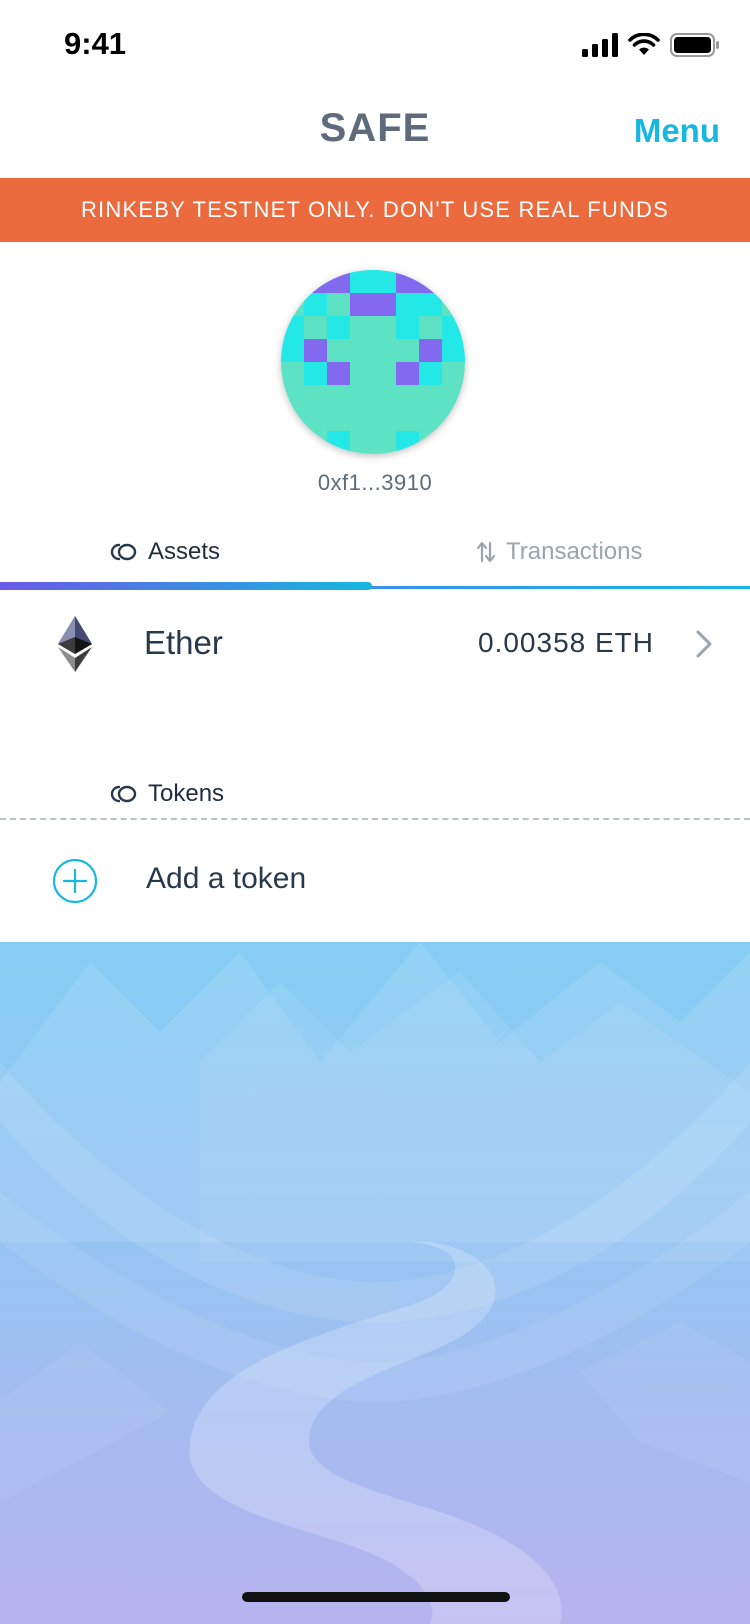  I want to click on tab-transactions: Transactions, so click(559, 552).